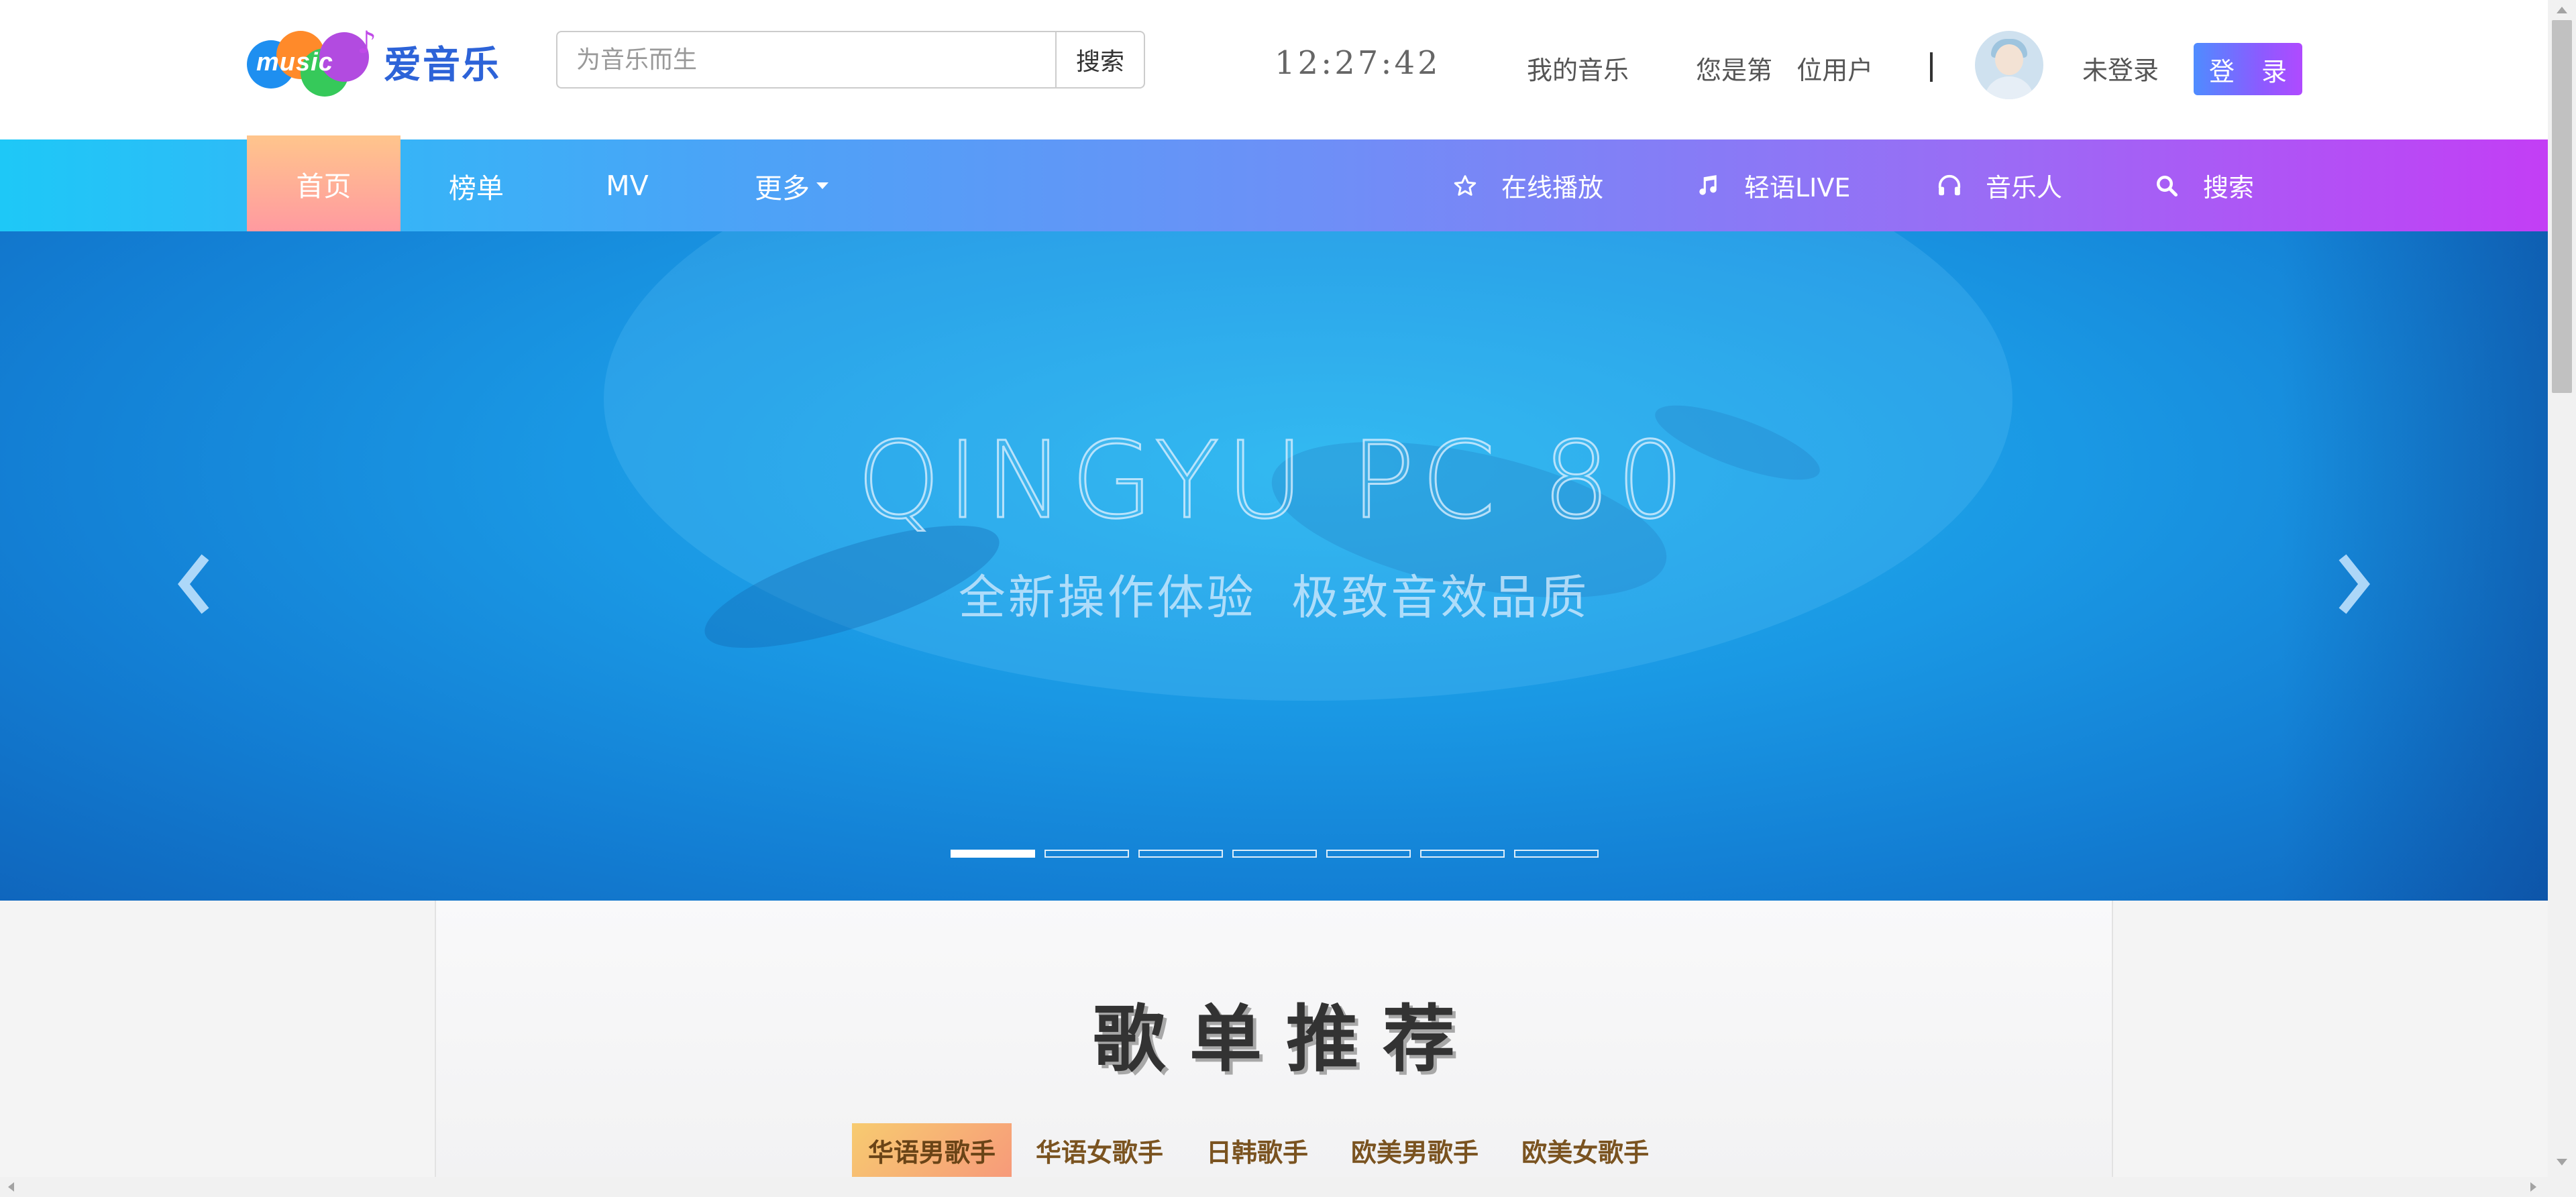 The image size is (2576, 1197). I want to click on chevron-right-icon, so click(2354, 584).